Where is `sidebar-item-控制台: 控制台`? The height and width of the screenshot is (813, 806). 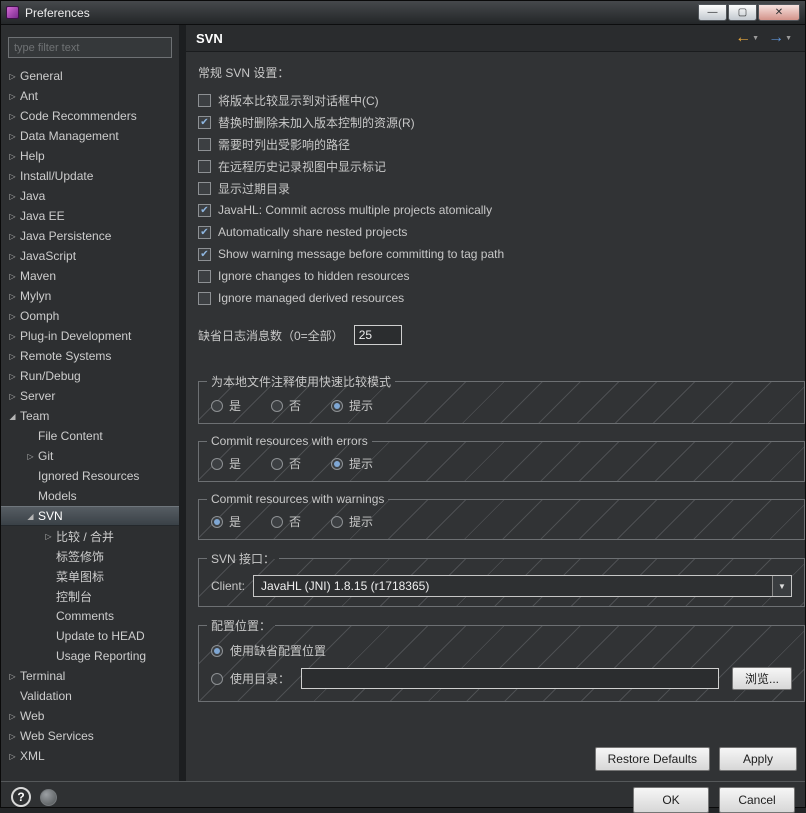 sidebar-item-控制台: 控制台 is located at coordinates (90, 596).